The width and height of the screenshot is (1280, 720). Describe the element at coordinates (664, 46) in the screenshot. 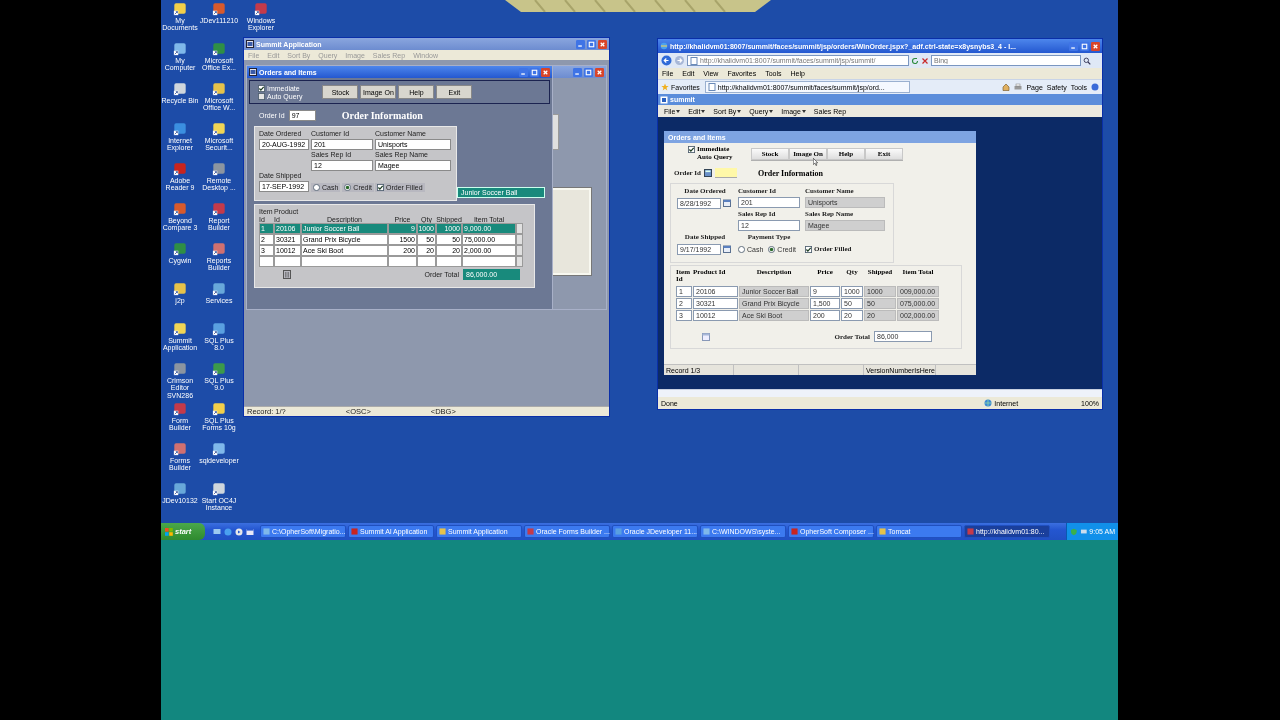

I see `browser-icon` at that location.